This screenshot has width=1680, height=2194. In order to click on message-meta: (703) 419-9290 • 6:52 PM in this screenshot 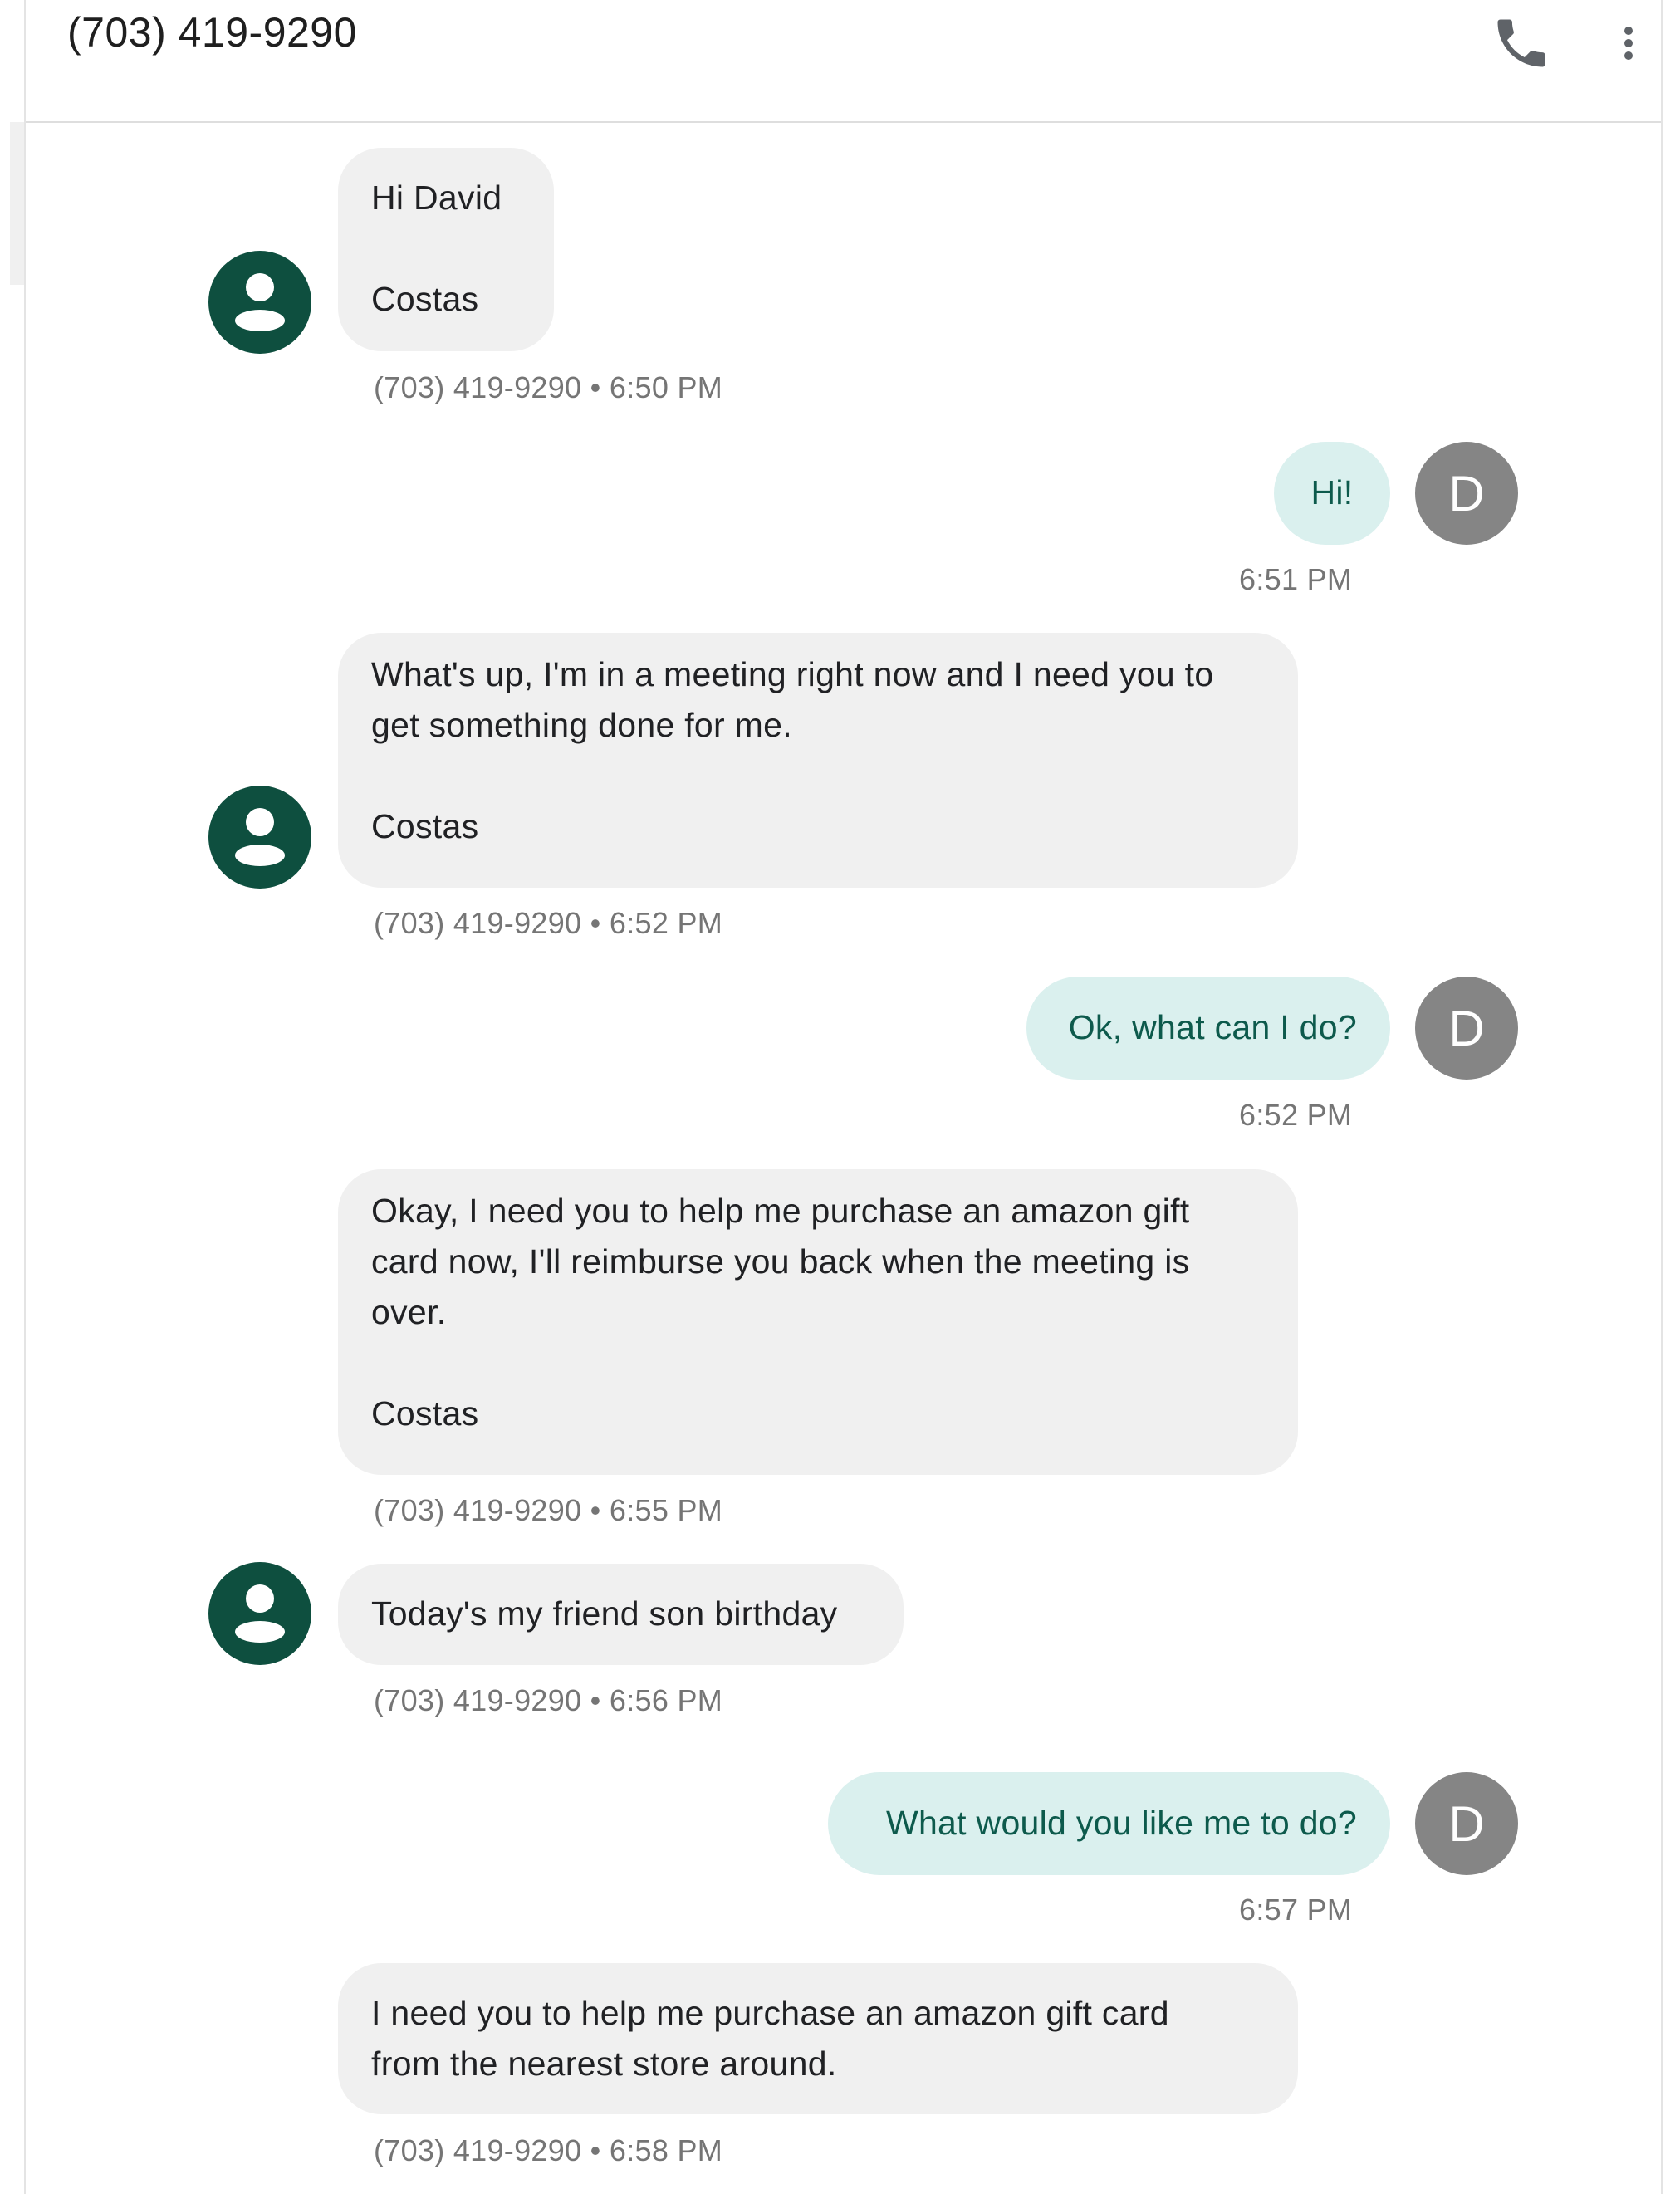, I will do `click(548, 923)`.